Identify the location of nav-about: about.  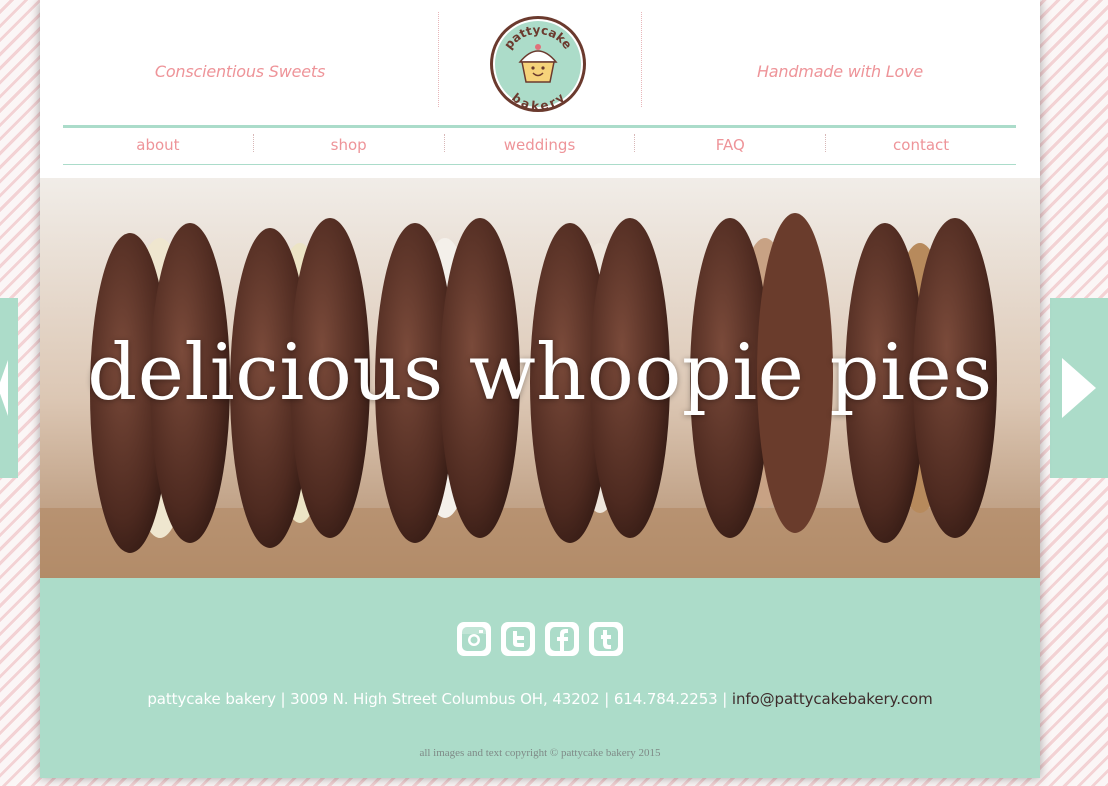
(158, 146).